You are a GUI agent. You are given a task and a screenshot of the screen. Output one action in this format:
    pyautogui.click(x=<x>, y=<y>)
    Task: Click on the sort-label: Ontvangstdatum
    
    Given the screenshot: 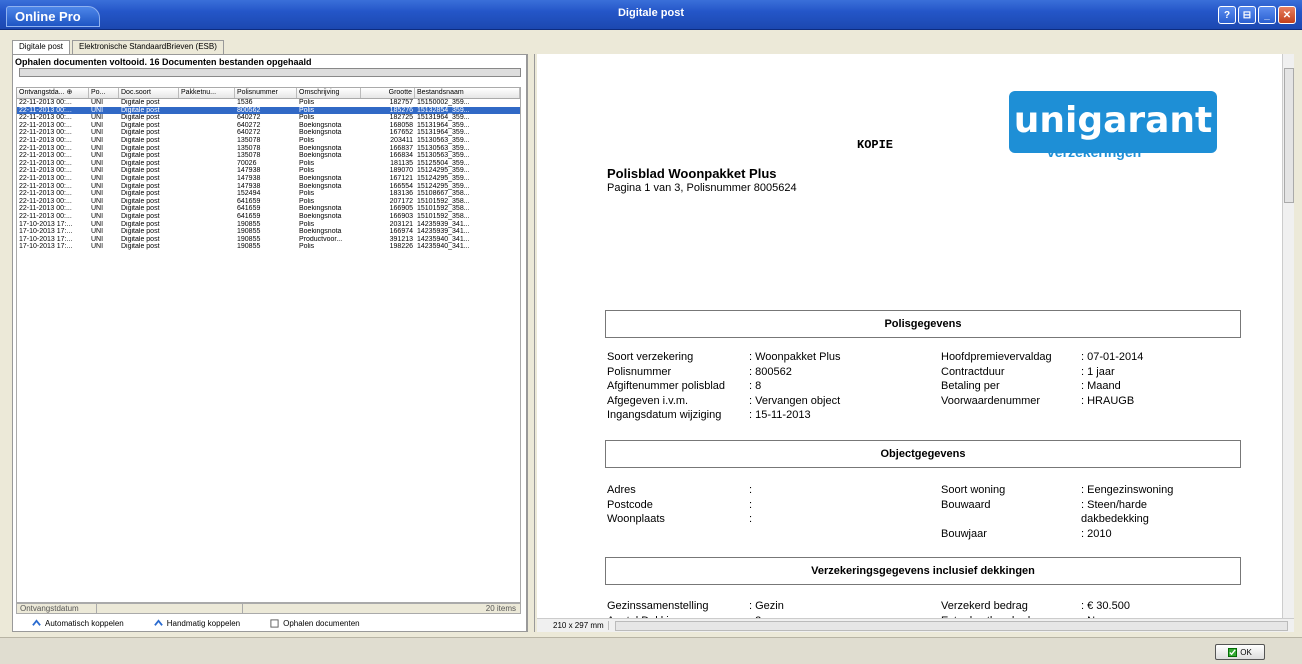 What is the action you would take?
    pyautogui.click(x=57, y=608)
    